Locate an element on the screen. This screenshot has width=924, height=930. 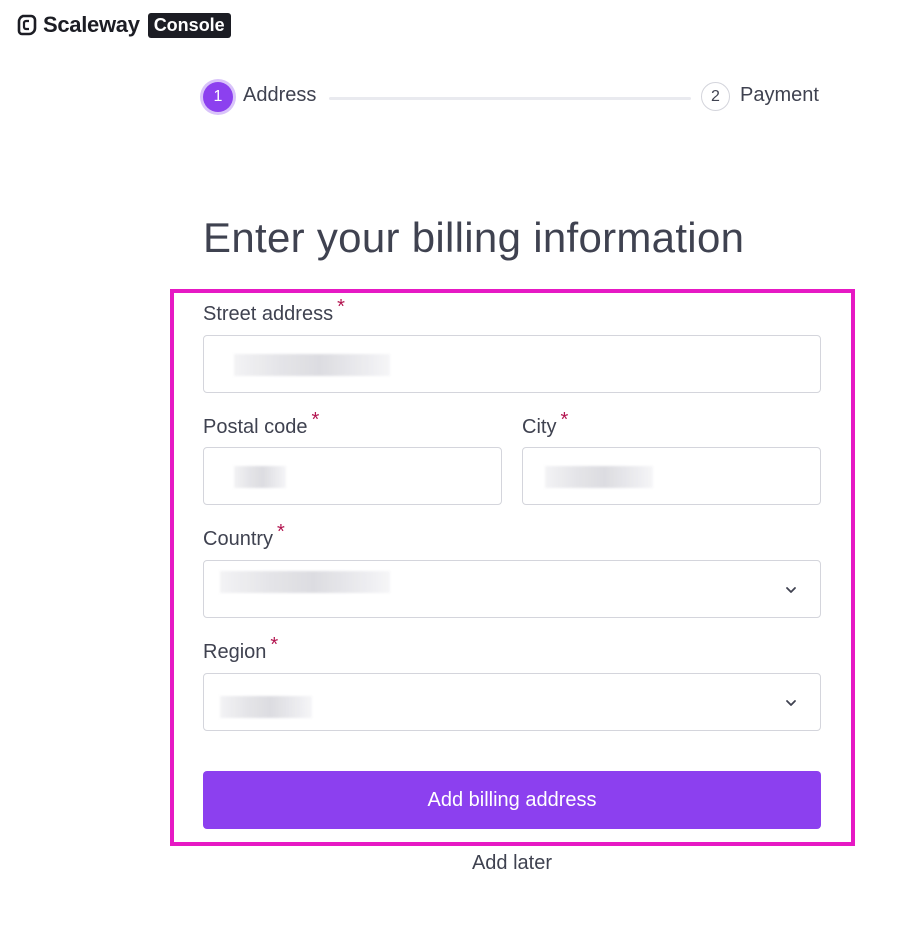
postal-code-input is located at coordinates (352, 476).